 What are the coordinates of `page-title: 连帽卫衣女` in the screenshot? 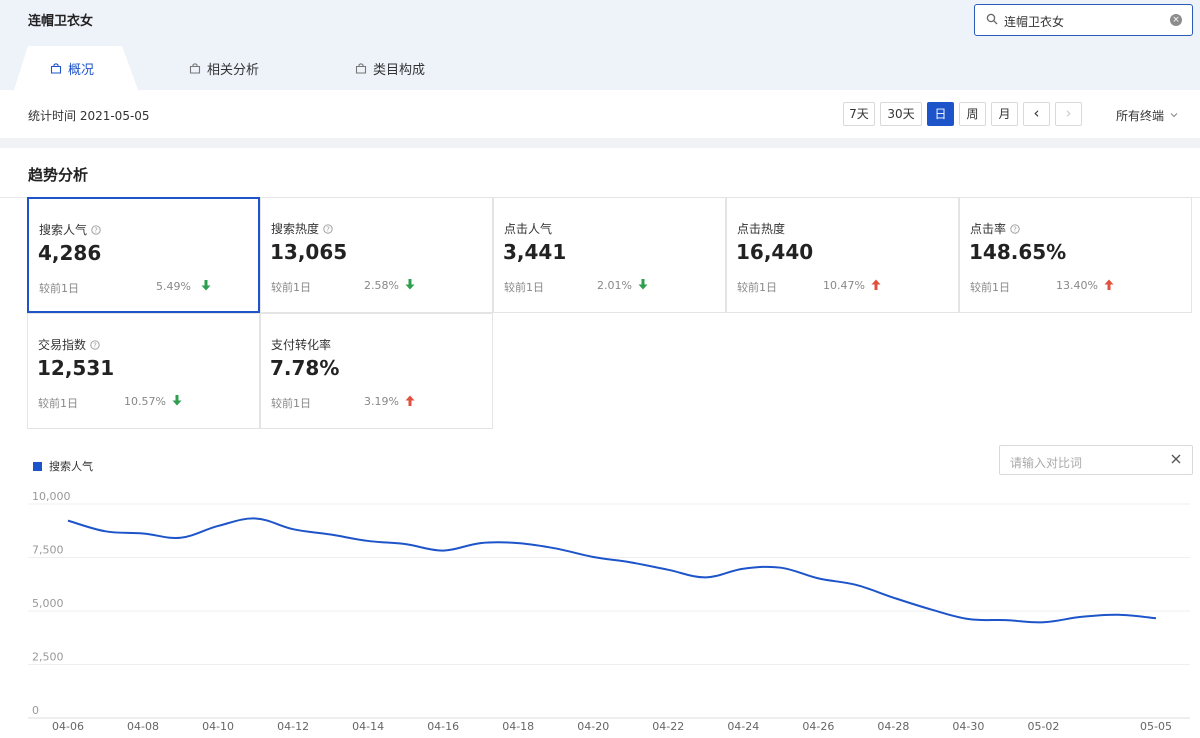 It's located at (61, 21).